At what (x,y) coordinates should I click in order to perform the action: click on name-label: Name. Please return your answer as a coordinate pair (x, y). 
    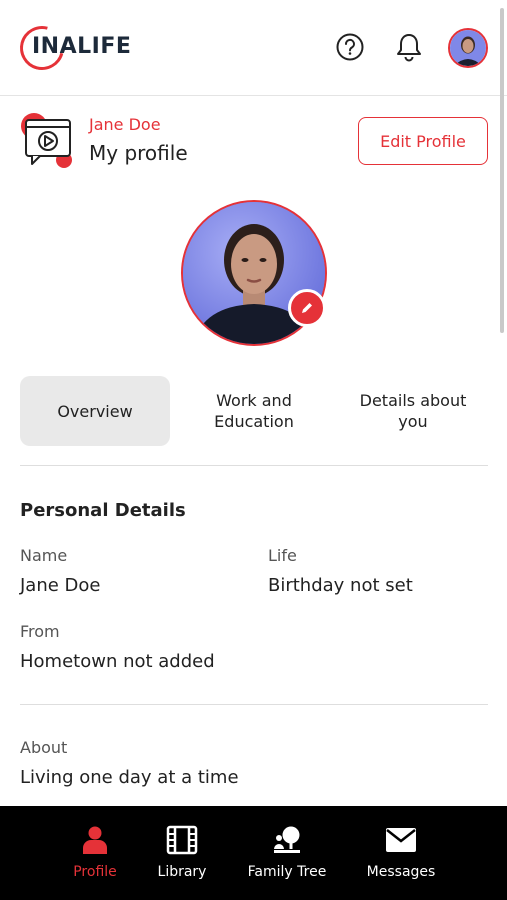
    Looking at the image, I should click on (44, 555).